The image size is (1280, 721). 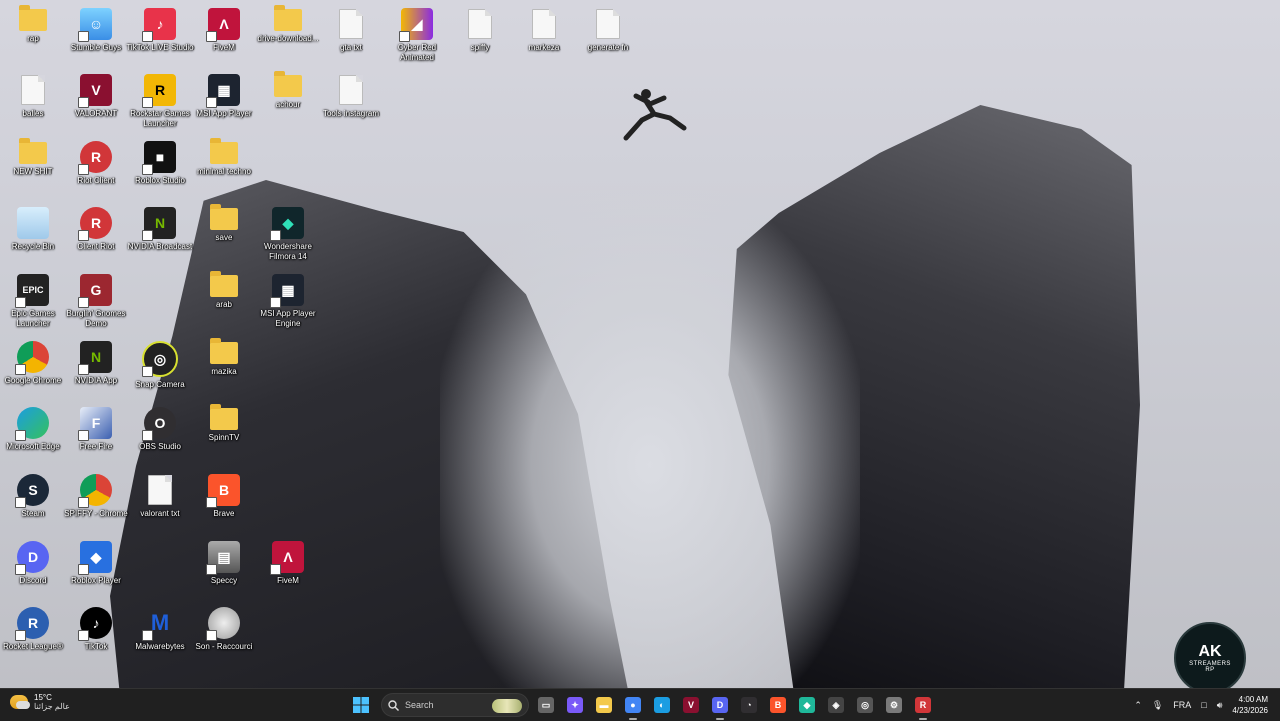 I want to click on desktop-icon-discord: D Discord, so click(x=33, y=570).